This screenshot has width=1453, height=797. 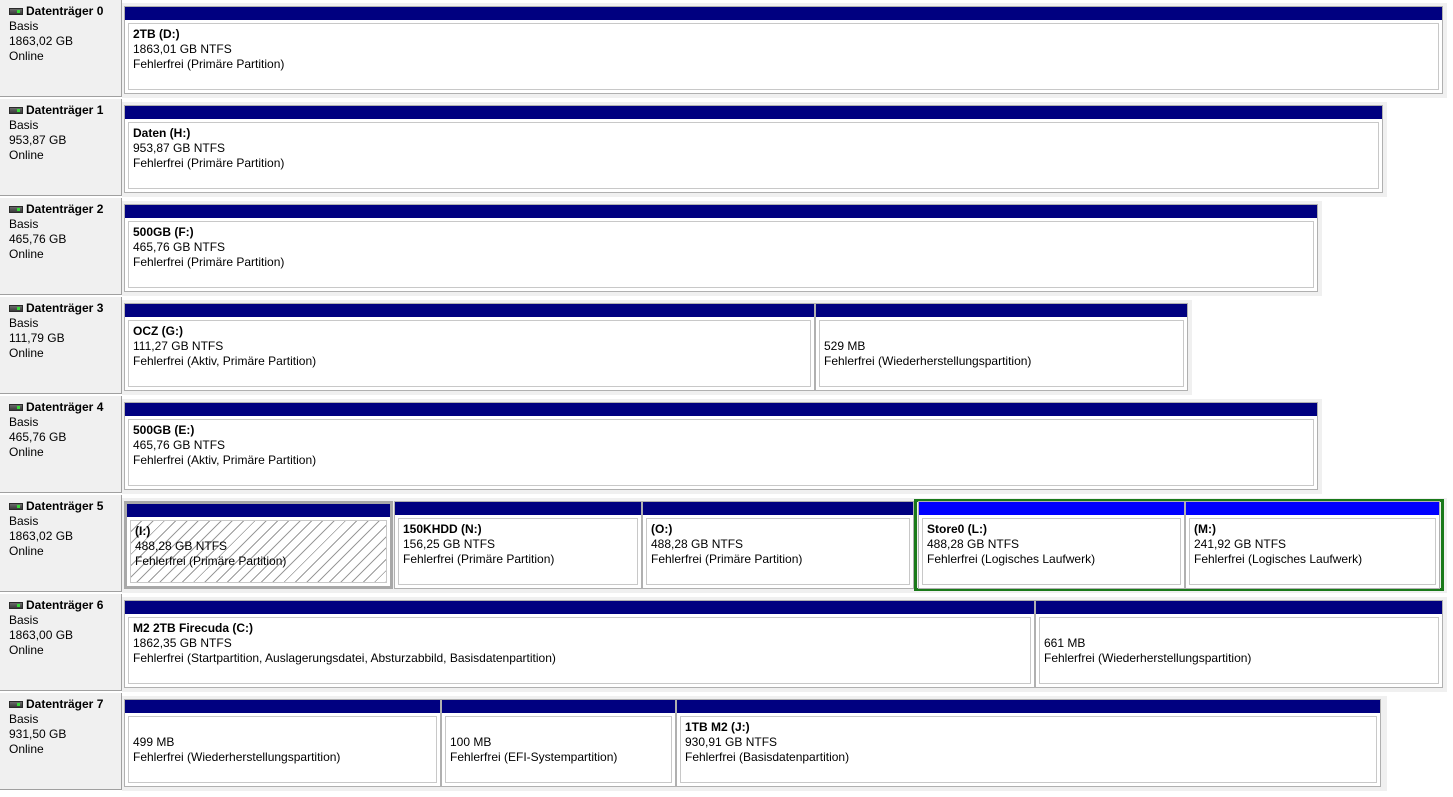 I want to click on partition-size: 100 MB, so click(x=471, y=742).